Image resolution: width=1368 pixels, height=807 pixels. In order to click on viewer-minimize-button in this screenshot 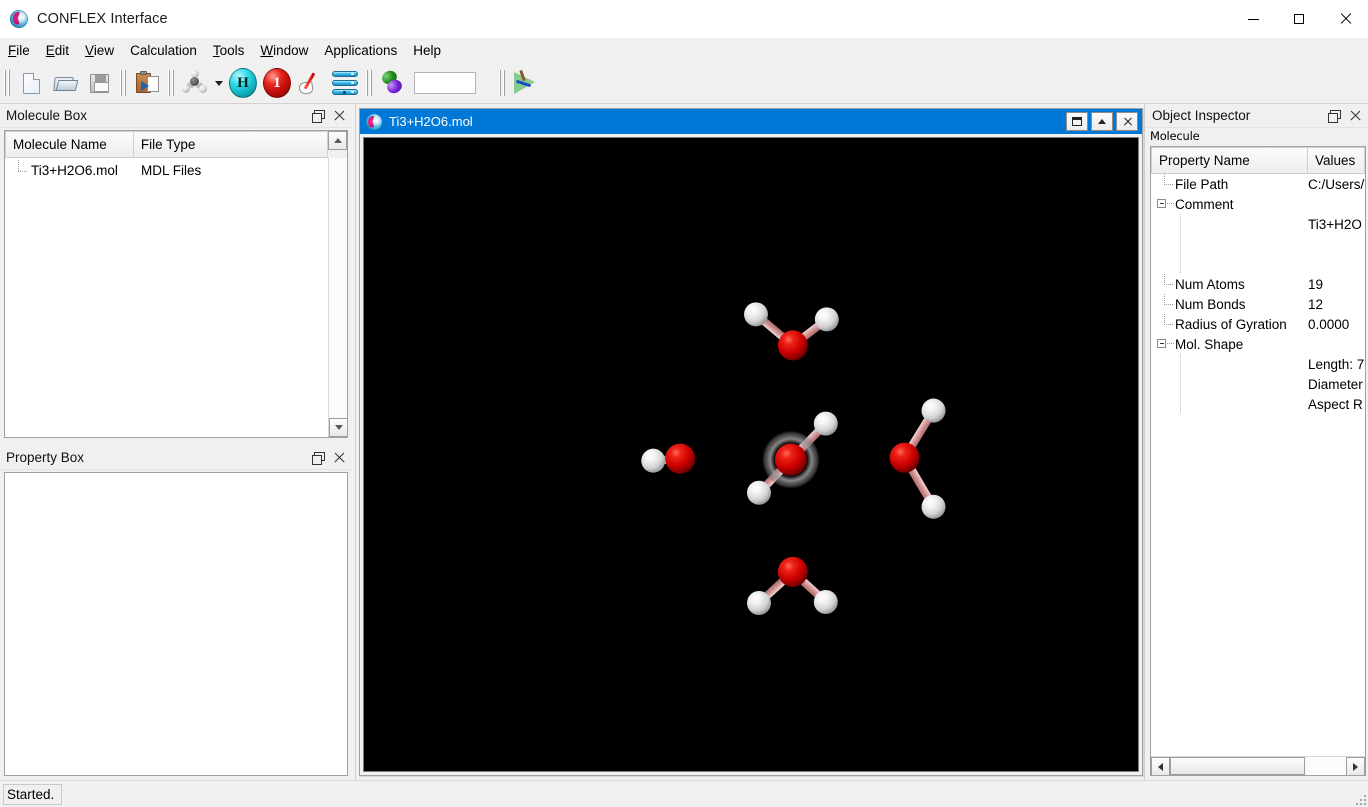, I will do `click(1102, 121)`.